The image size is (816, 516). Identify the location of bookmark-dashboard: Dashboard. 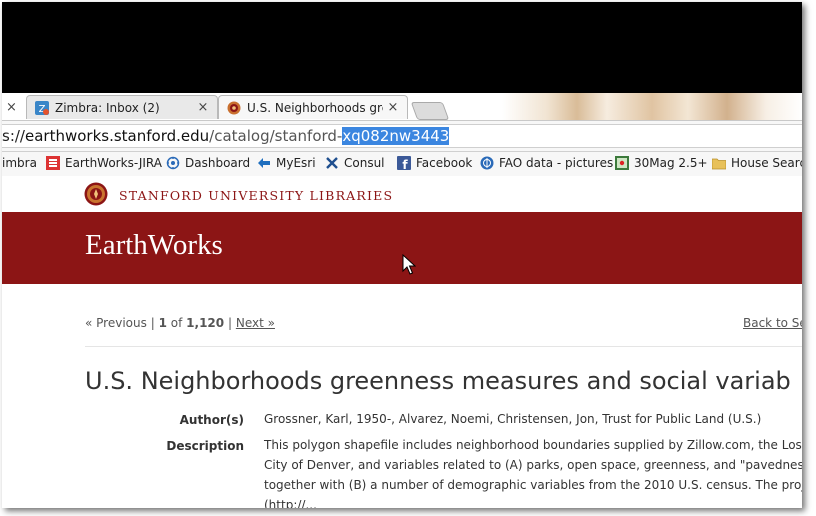
(208, 163).